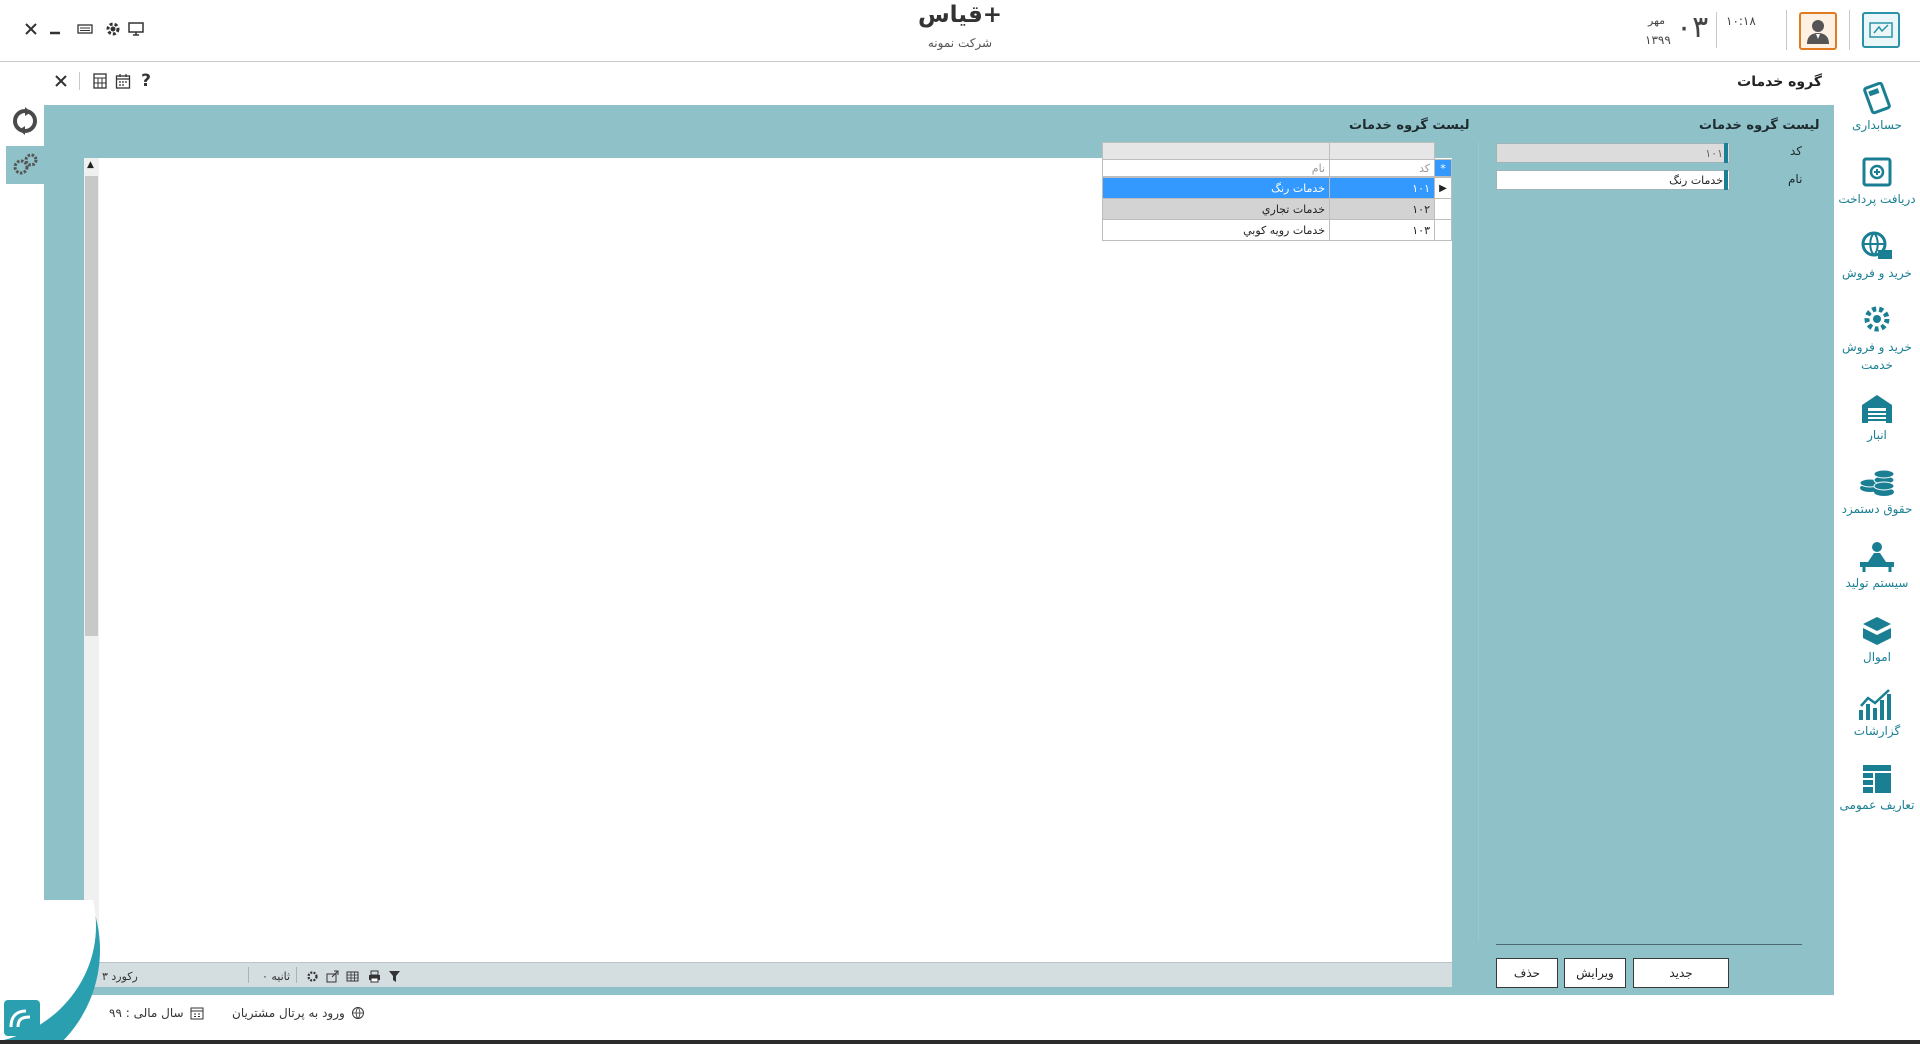  Describe the element at coordinates (85, 29) in the screenshot. I see `keyboard-button` at that location.